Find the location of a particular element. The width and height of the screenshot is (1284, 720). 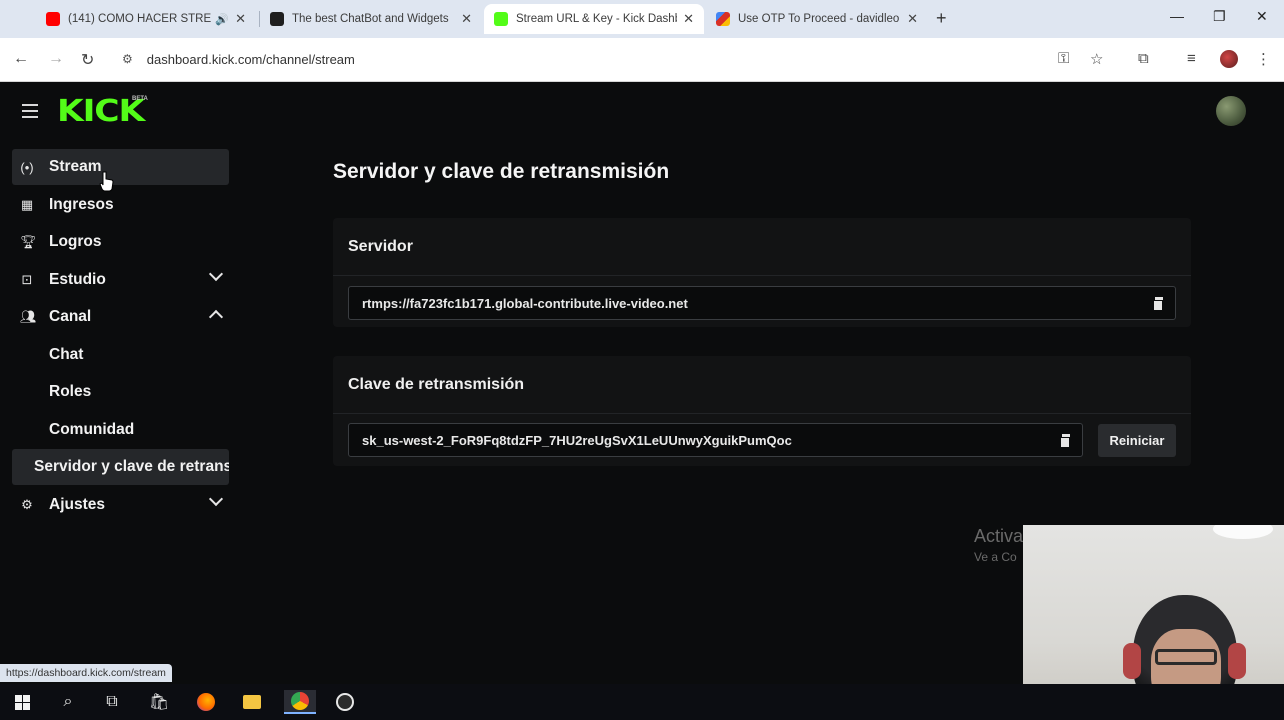

sidebar-item-ingresos: ▦ Ingresos is located at coordinates (120, 205).